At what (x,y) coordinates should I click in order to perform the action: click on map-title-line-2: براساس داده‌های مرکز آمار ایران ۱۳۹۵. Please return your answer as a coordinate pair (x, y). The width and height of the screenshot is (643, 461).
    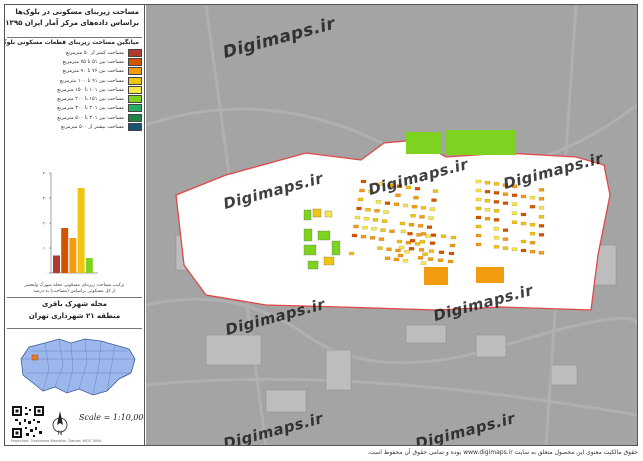
    Looking at the image, I should click on (72, 23).